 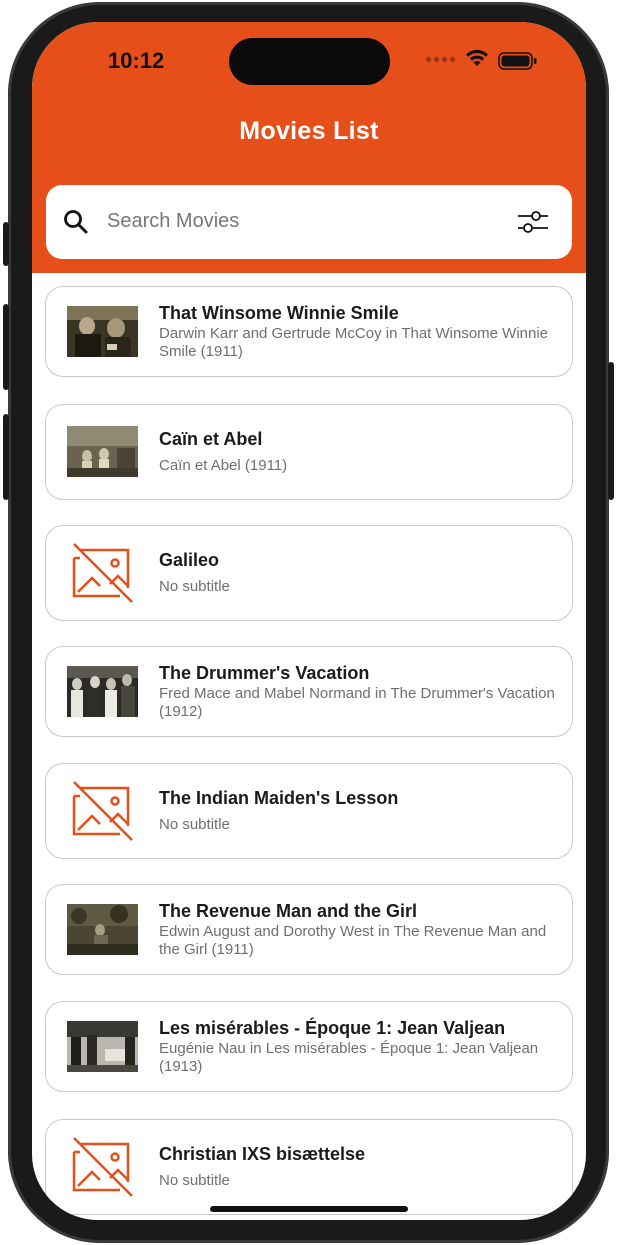 I want to click on page-title: Movies List, so click(x=309, y=131).